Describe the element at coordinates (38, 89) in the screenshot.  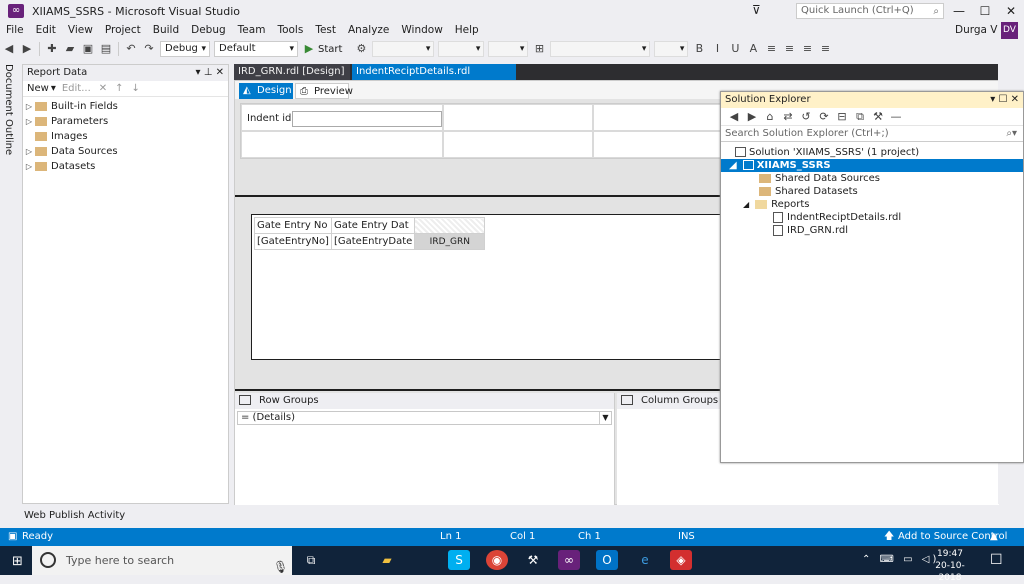
I see `new-button: New` at that location.